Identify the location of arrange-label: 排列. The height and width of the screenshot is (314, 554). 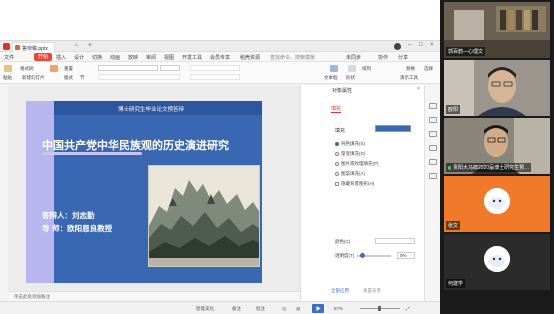
(366, 69).